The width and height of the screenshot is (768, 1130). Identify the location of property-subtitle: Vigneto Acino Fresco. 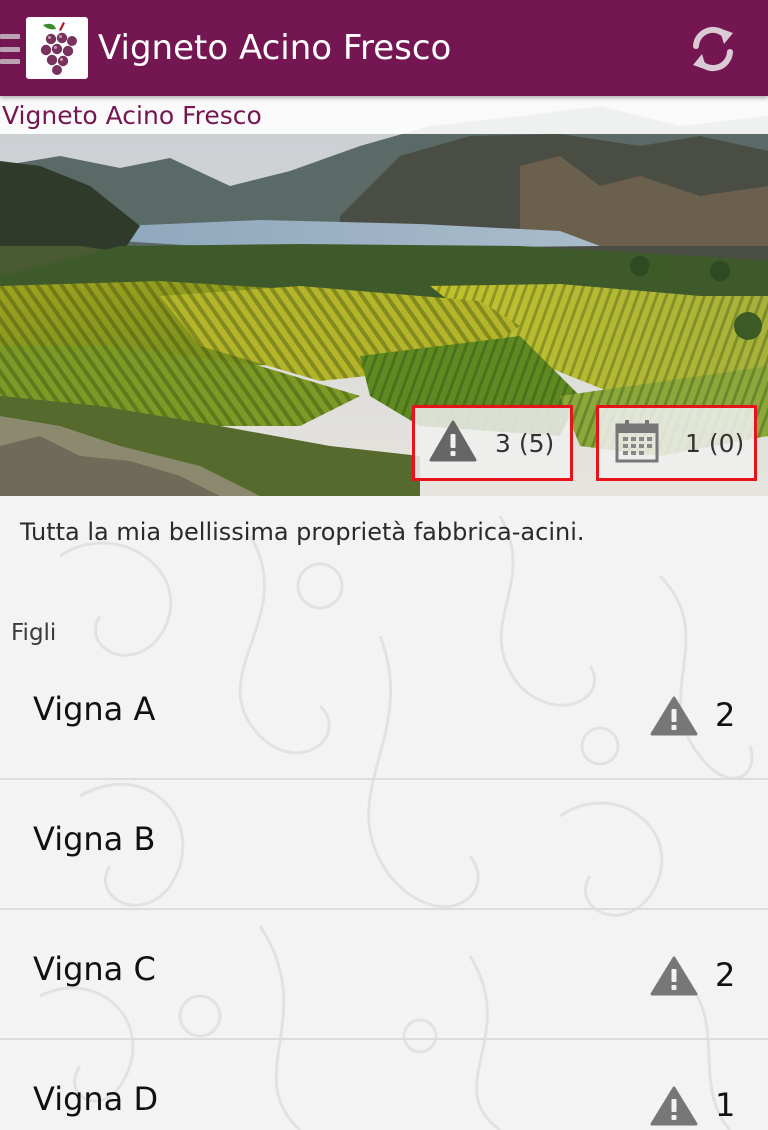
(384, 115).